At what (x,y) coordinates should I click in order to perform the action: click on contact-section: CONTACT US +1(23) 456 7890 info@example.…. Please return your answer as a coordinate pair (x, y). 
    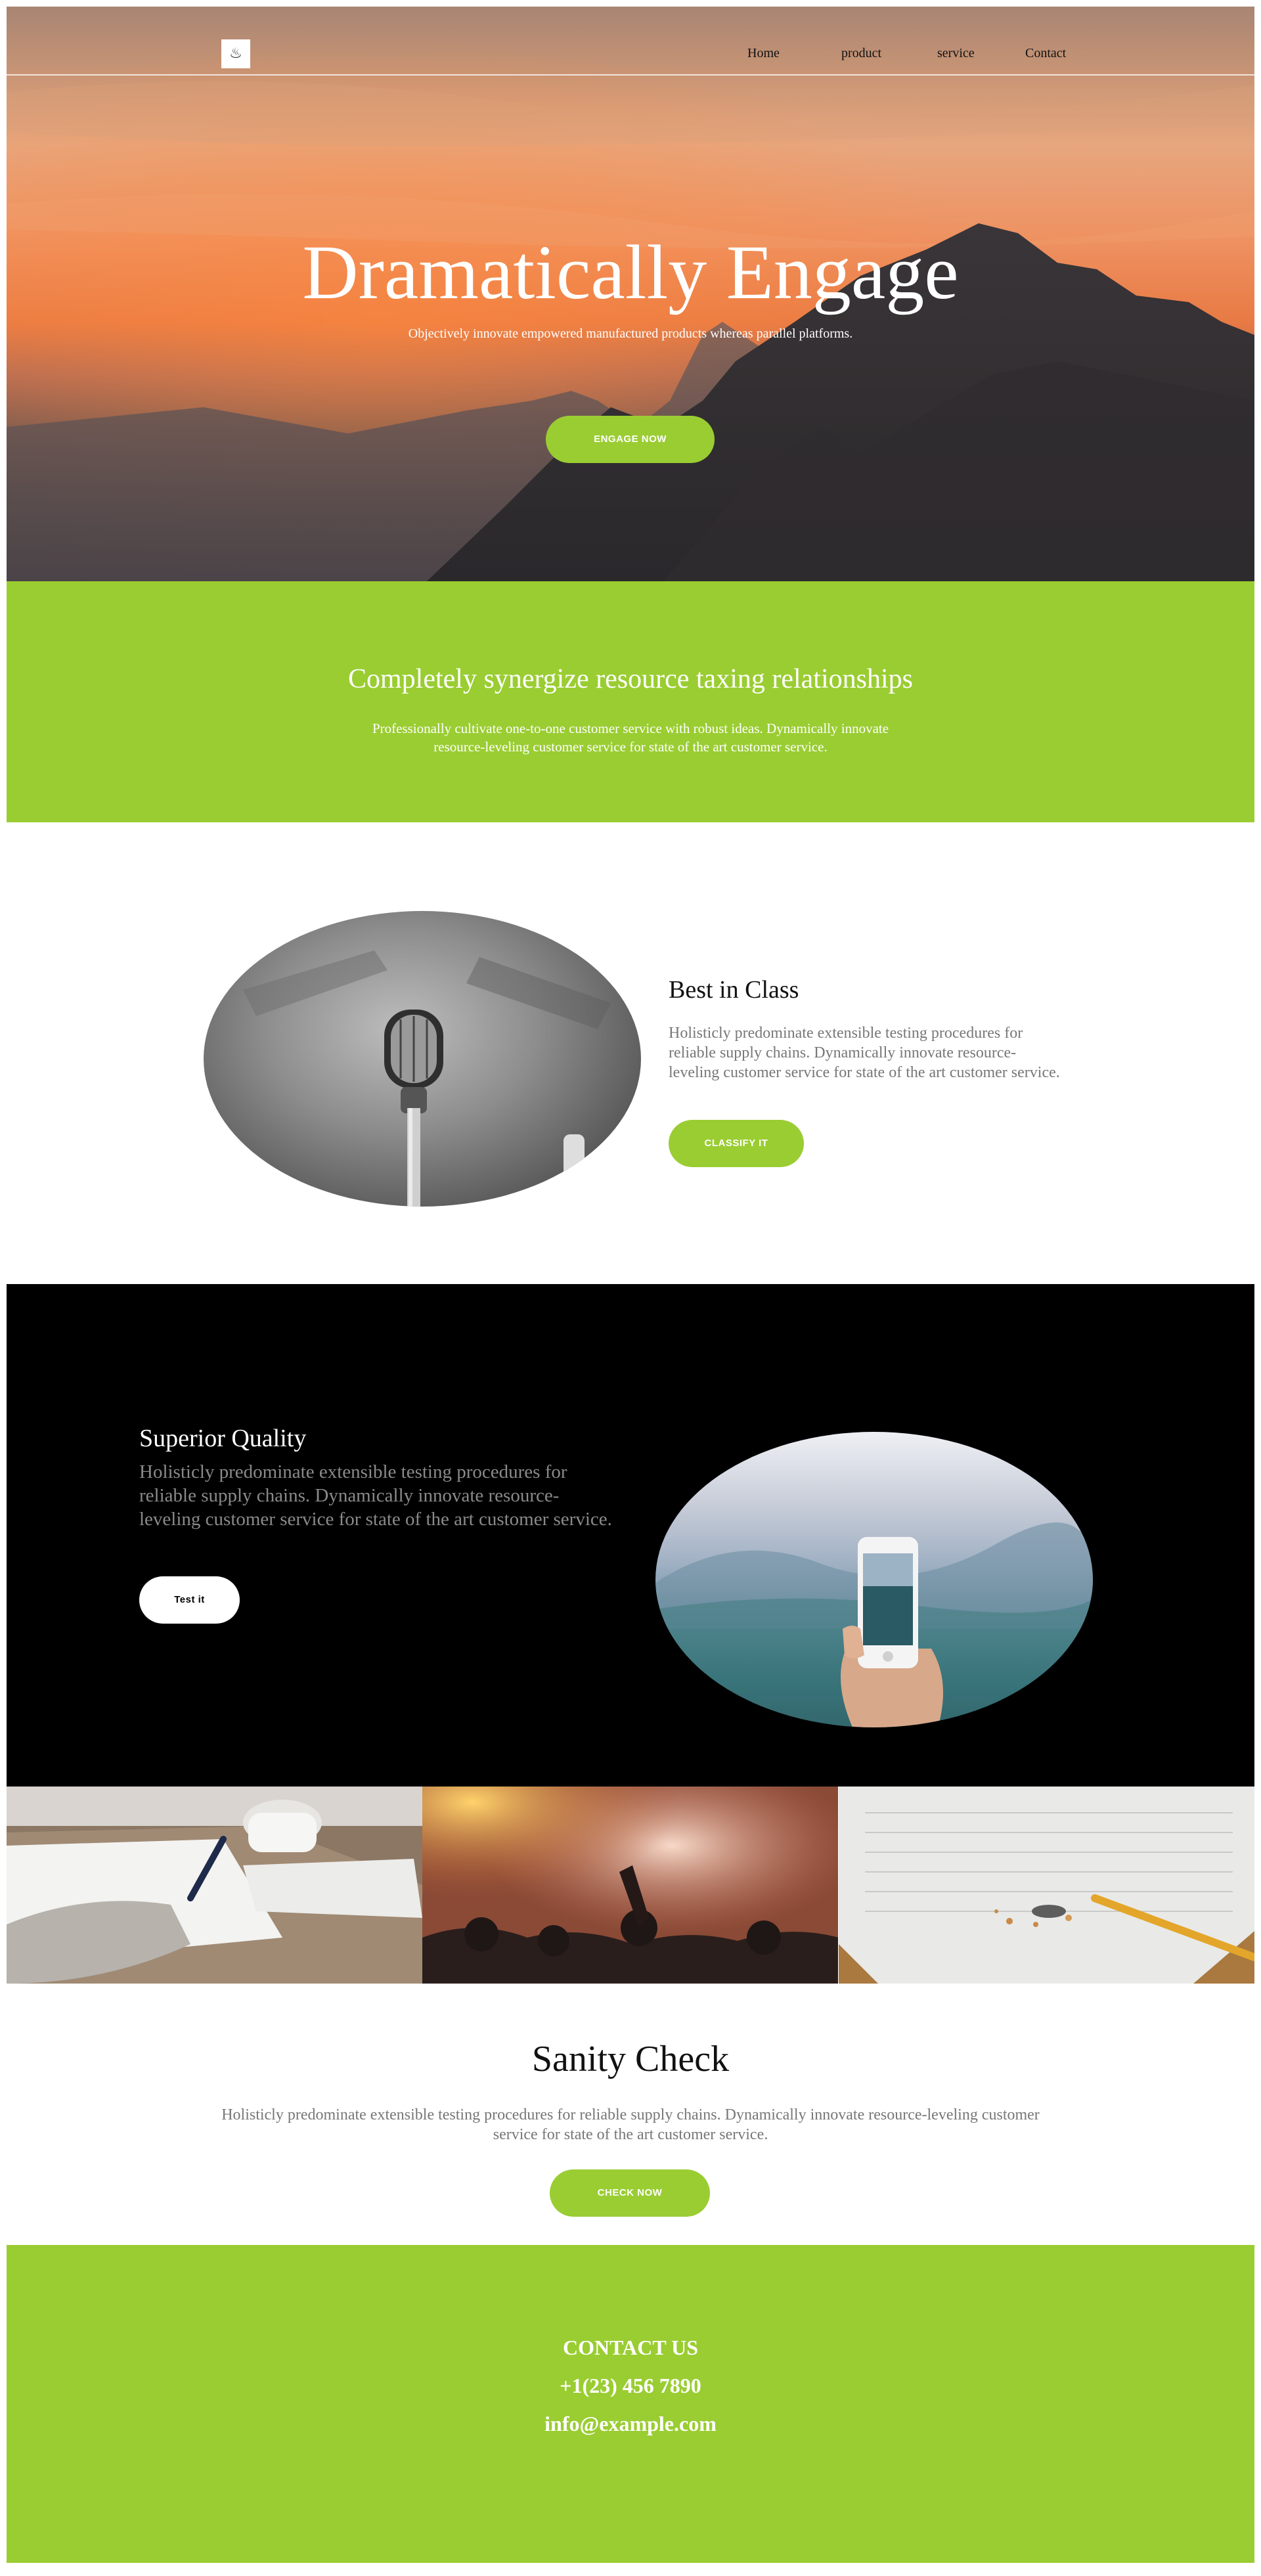
    Looking at the image, I should click on (630, 2404).